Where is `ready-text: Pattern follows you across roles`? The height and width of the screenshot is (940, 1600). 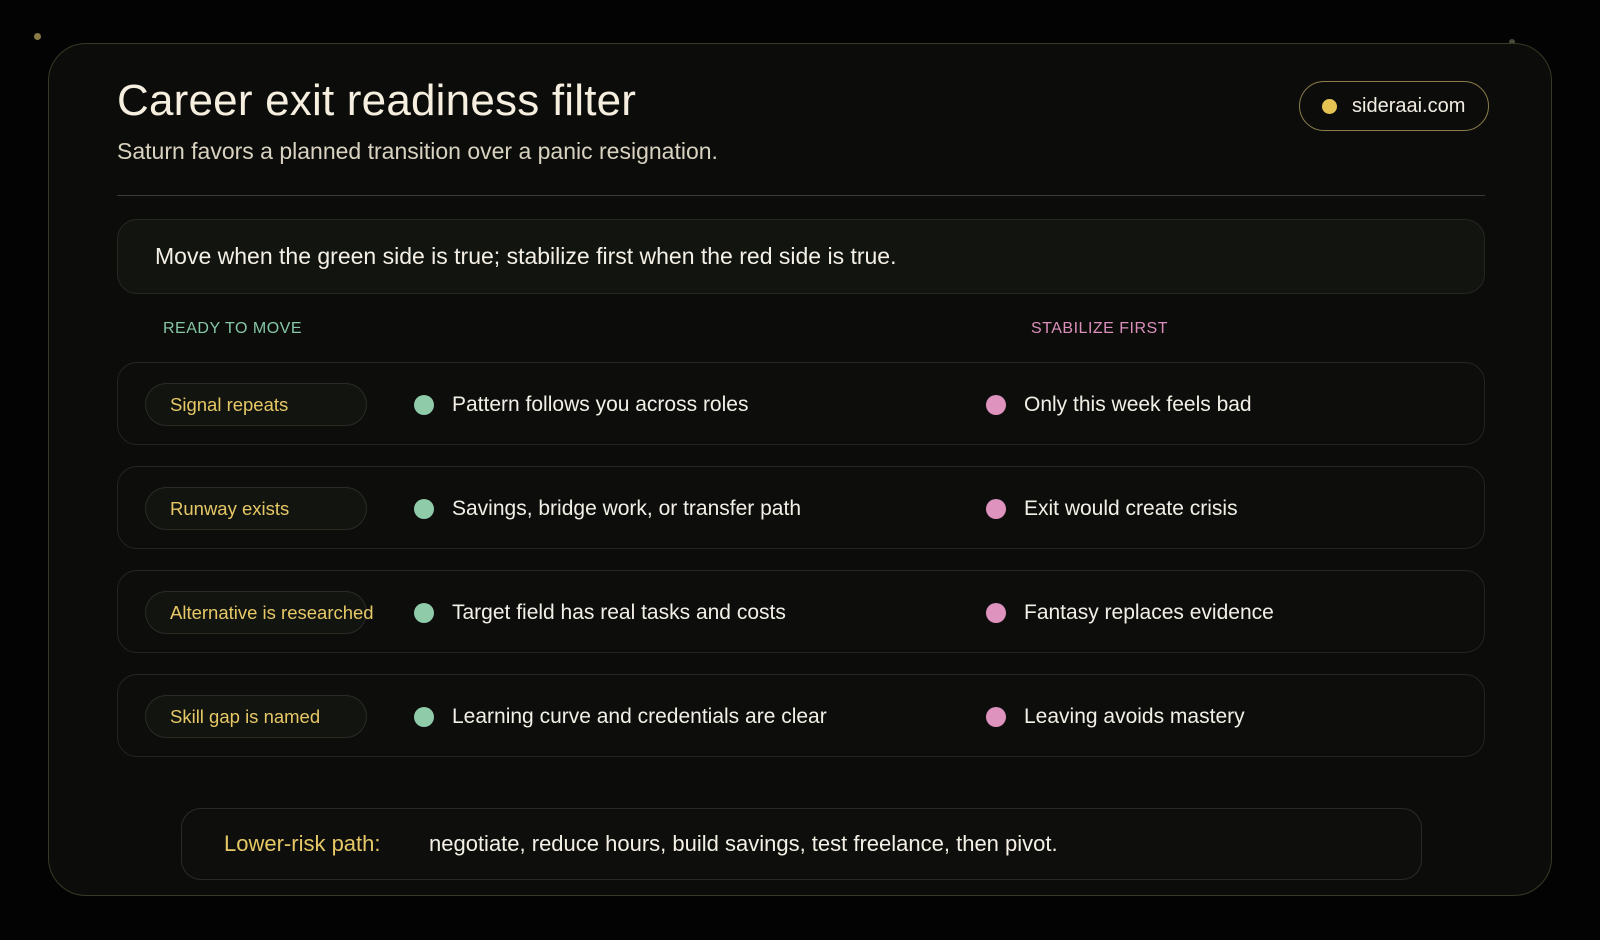
ready-text: Pattern follows you across roles is located at coordinates (600, 404).